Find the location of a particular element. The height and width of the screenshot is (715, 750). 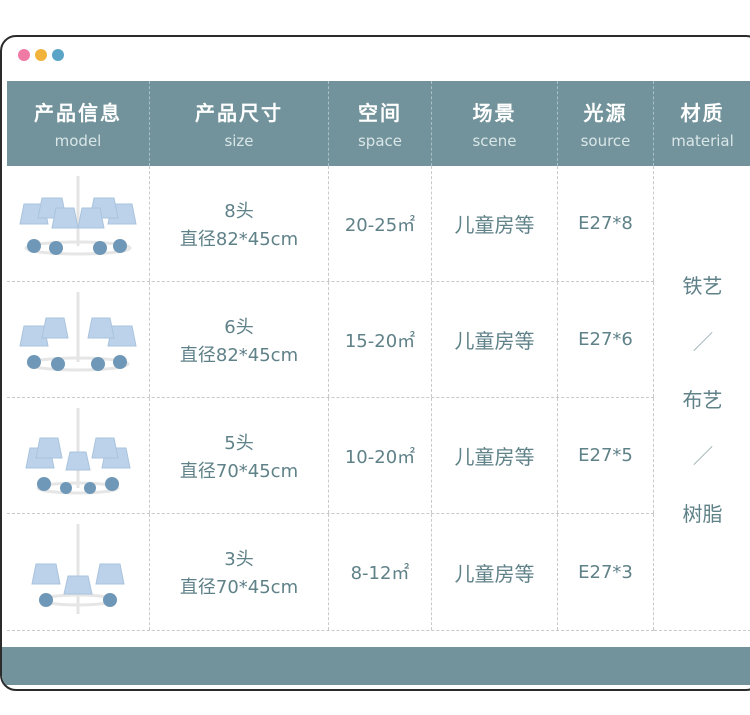

source-value: E27*6 is located at coordinates (605, 339).